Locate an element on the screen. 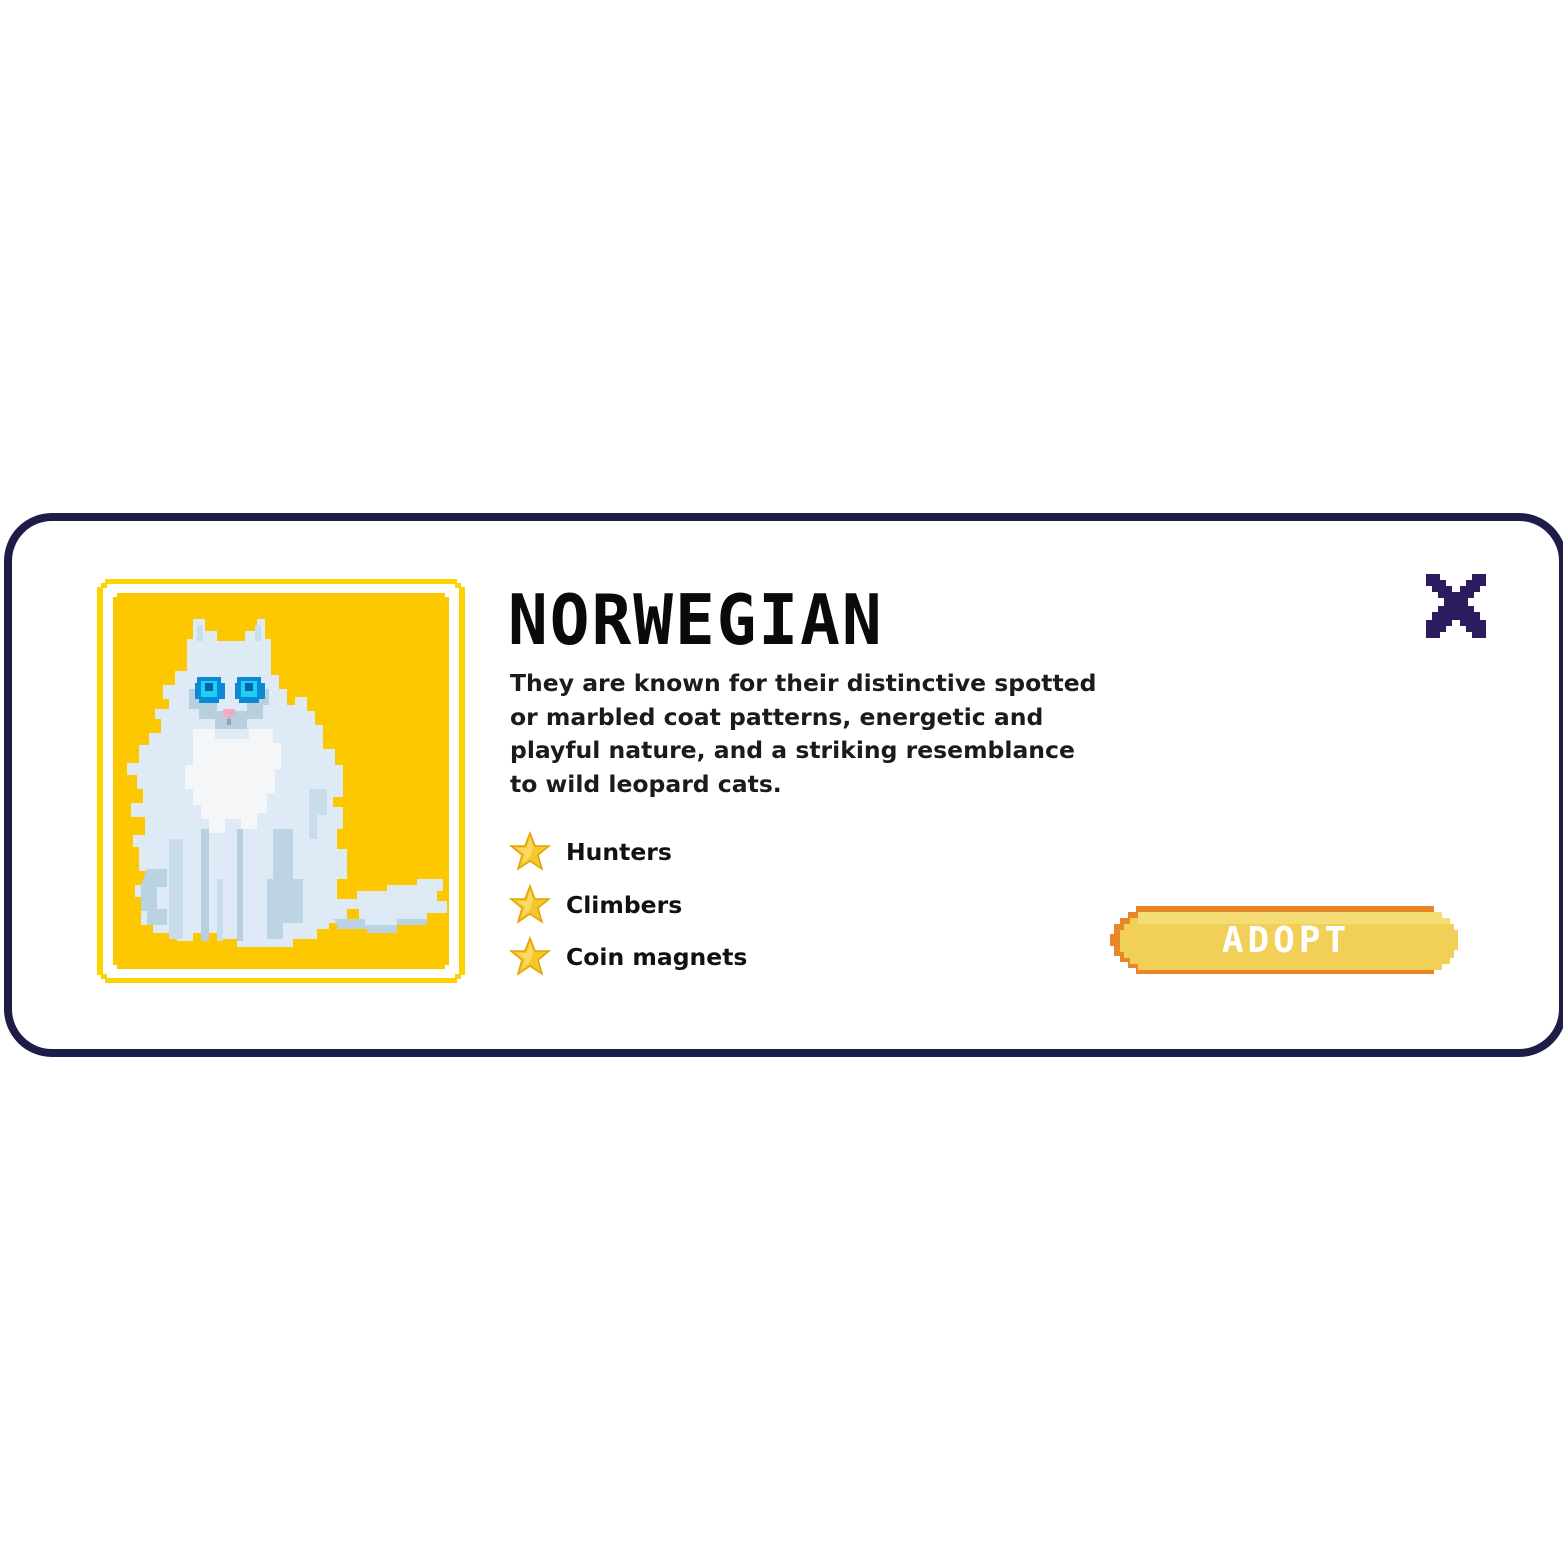 Image resolution: width=1563 pixels, height=1563 pixels. trait-list: Hunters Climbers Coin magnets is located at coordinates (627, 905).